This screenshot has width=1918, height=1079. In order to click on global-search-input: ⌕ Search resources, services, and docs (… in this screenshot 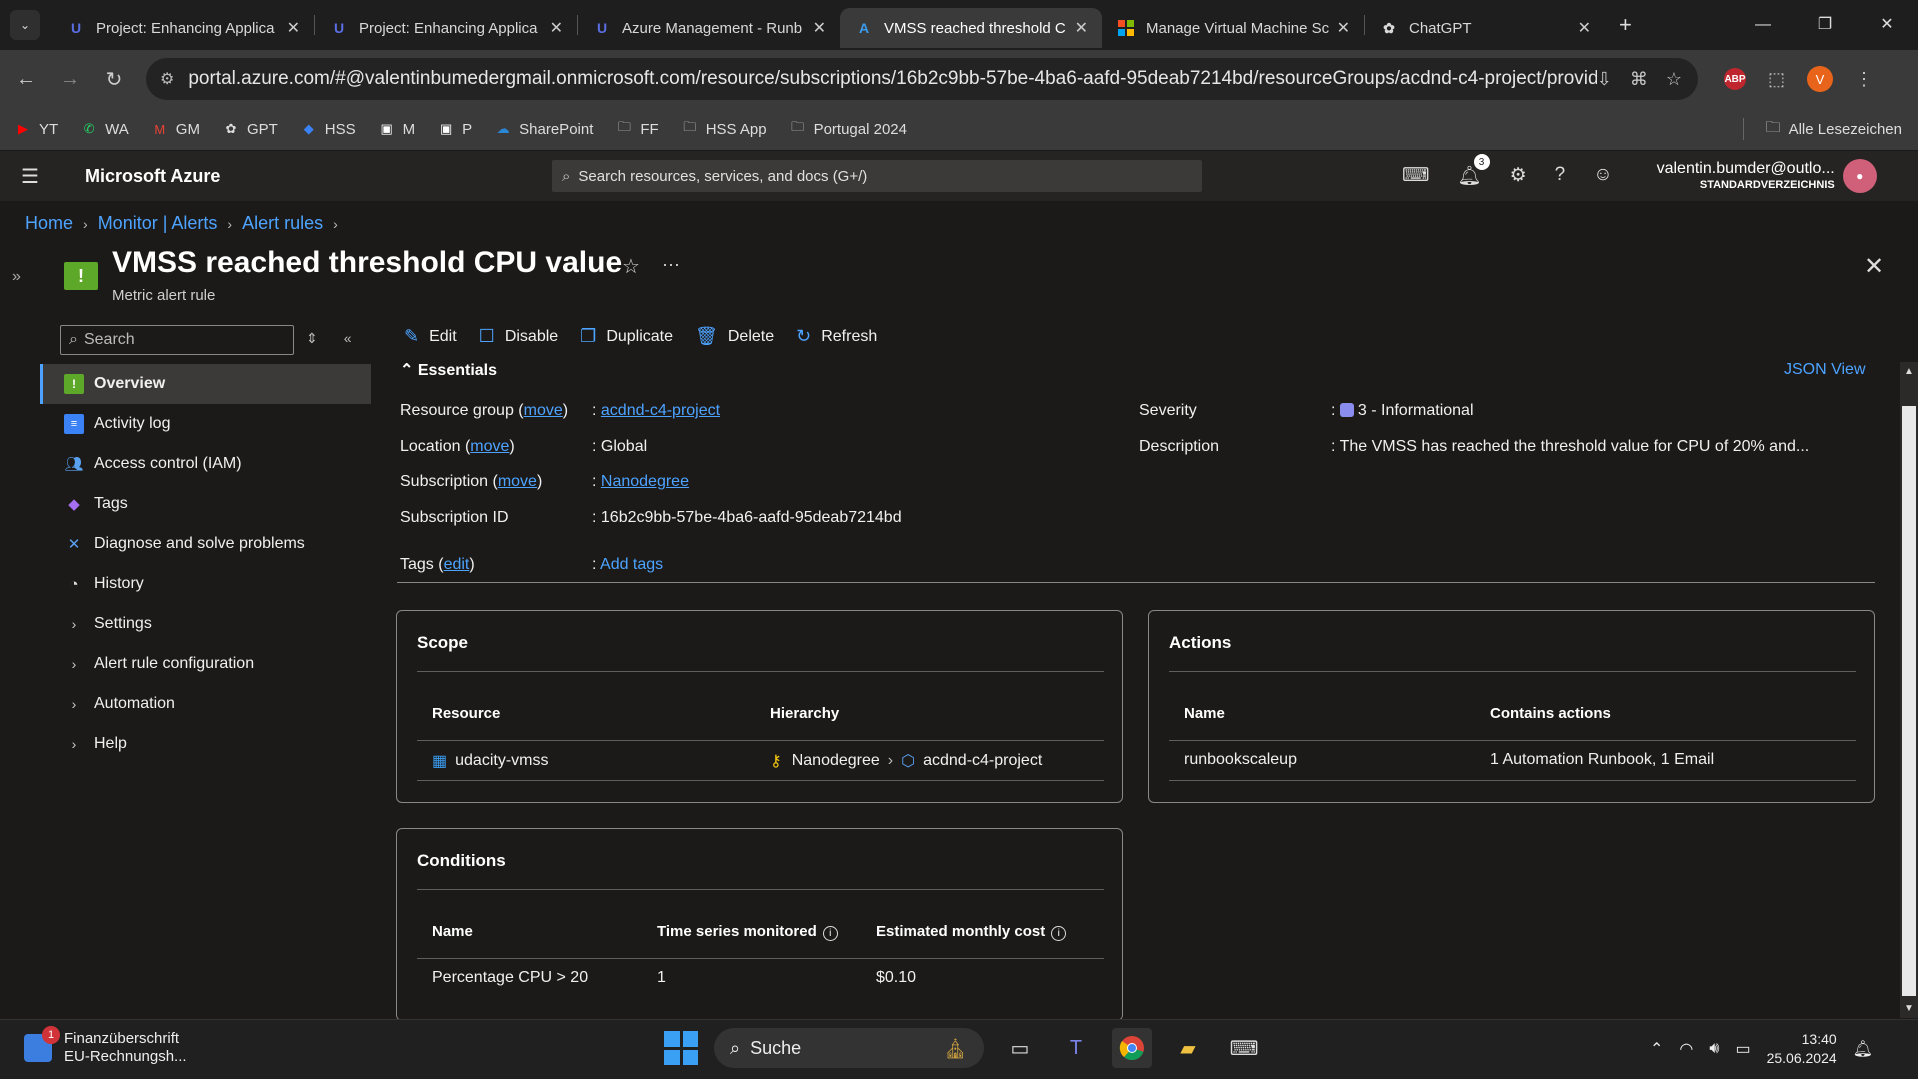, I will do `click(877, 176)`.